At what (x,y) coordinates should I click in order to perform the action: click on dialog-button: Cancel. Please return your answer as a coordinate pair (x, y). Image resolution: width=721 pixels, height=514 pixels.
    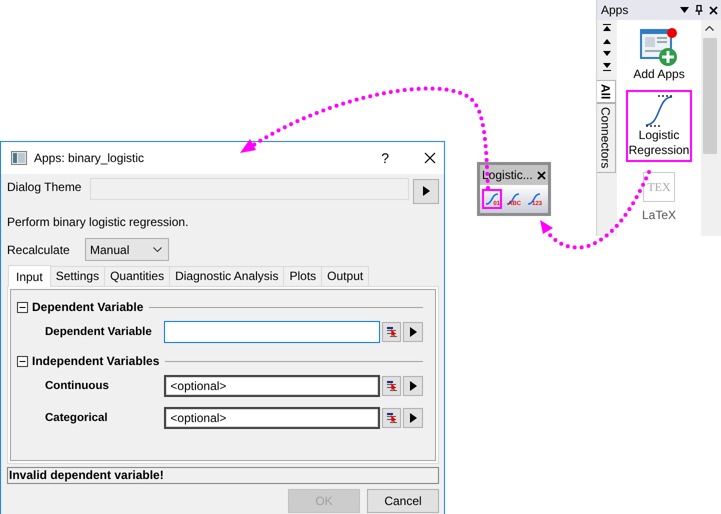
    Looking at the image, I should click on (403, 501).